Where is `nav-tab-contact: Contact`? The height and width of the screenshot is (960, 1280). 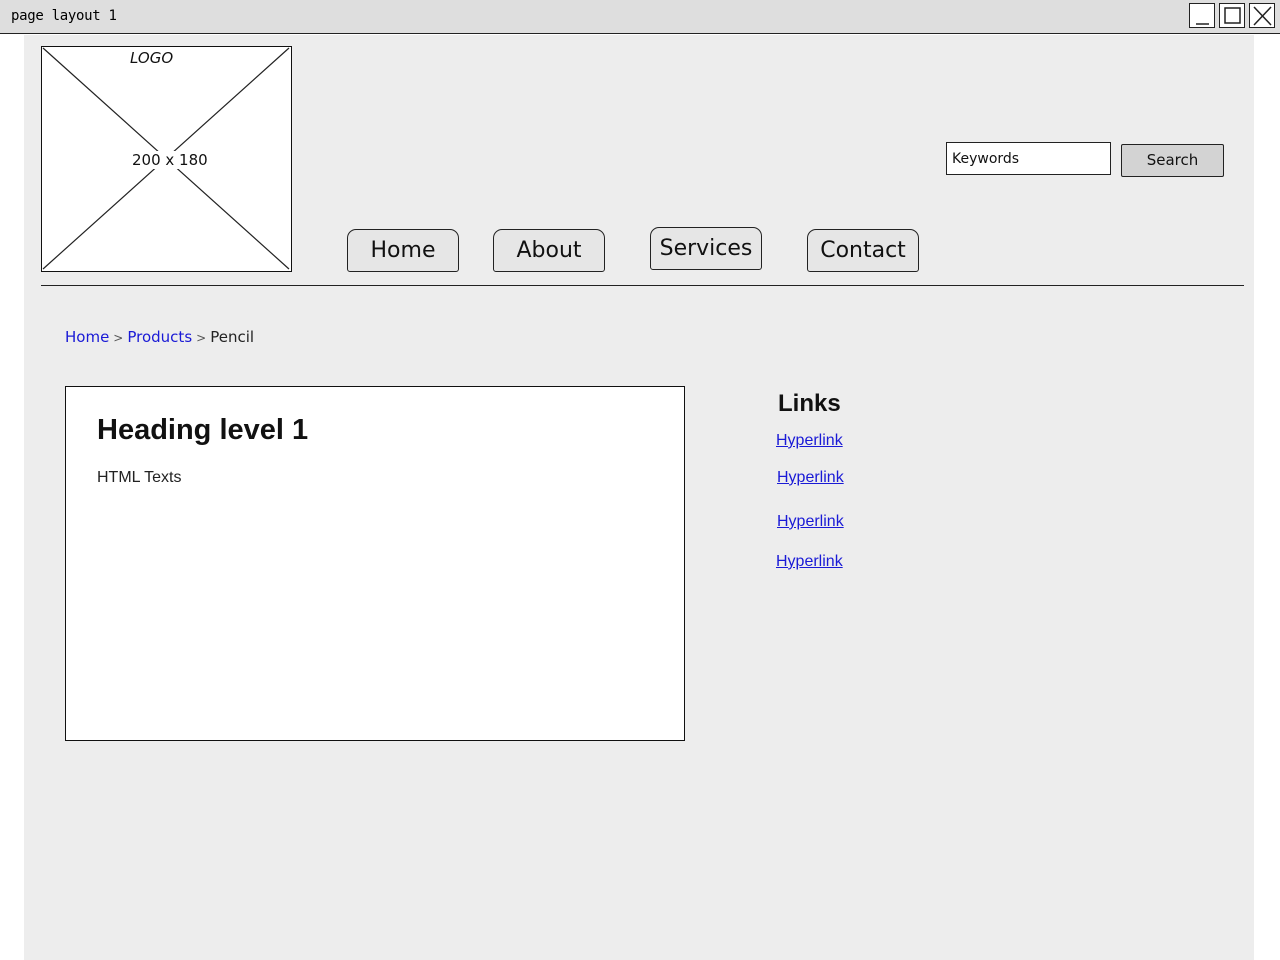 nav-tab-contact: Contact is located at coordinates (863, 250).